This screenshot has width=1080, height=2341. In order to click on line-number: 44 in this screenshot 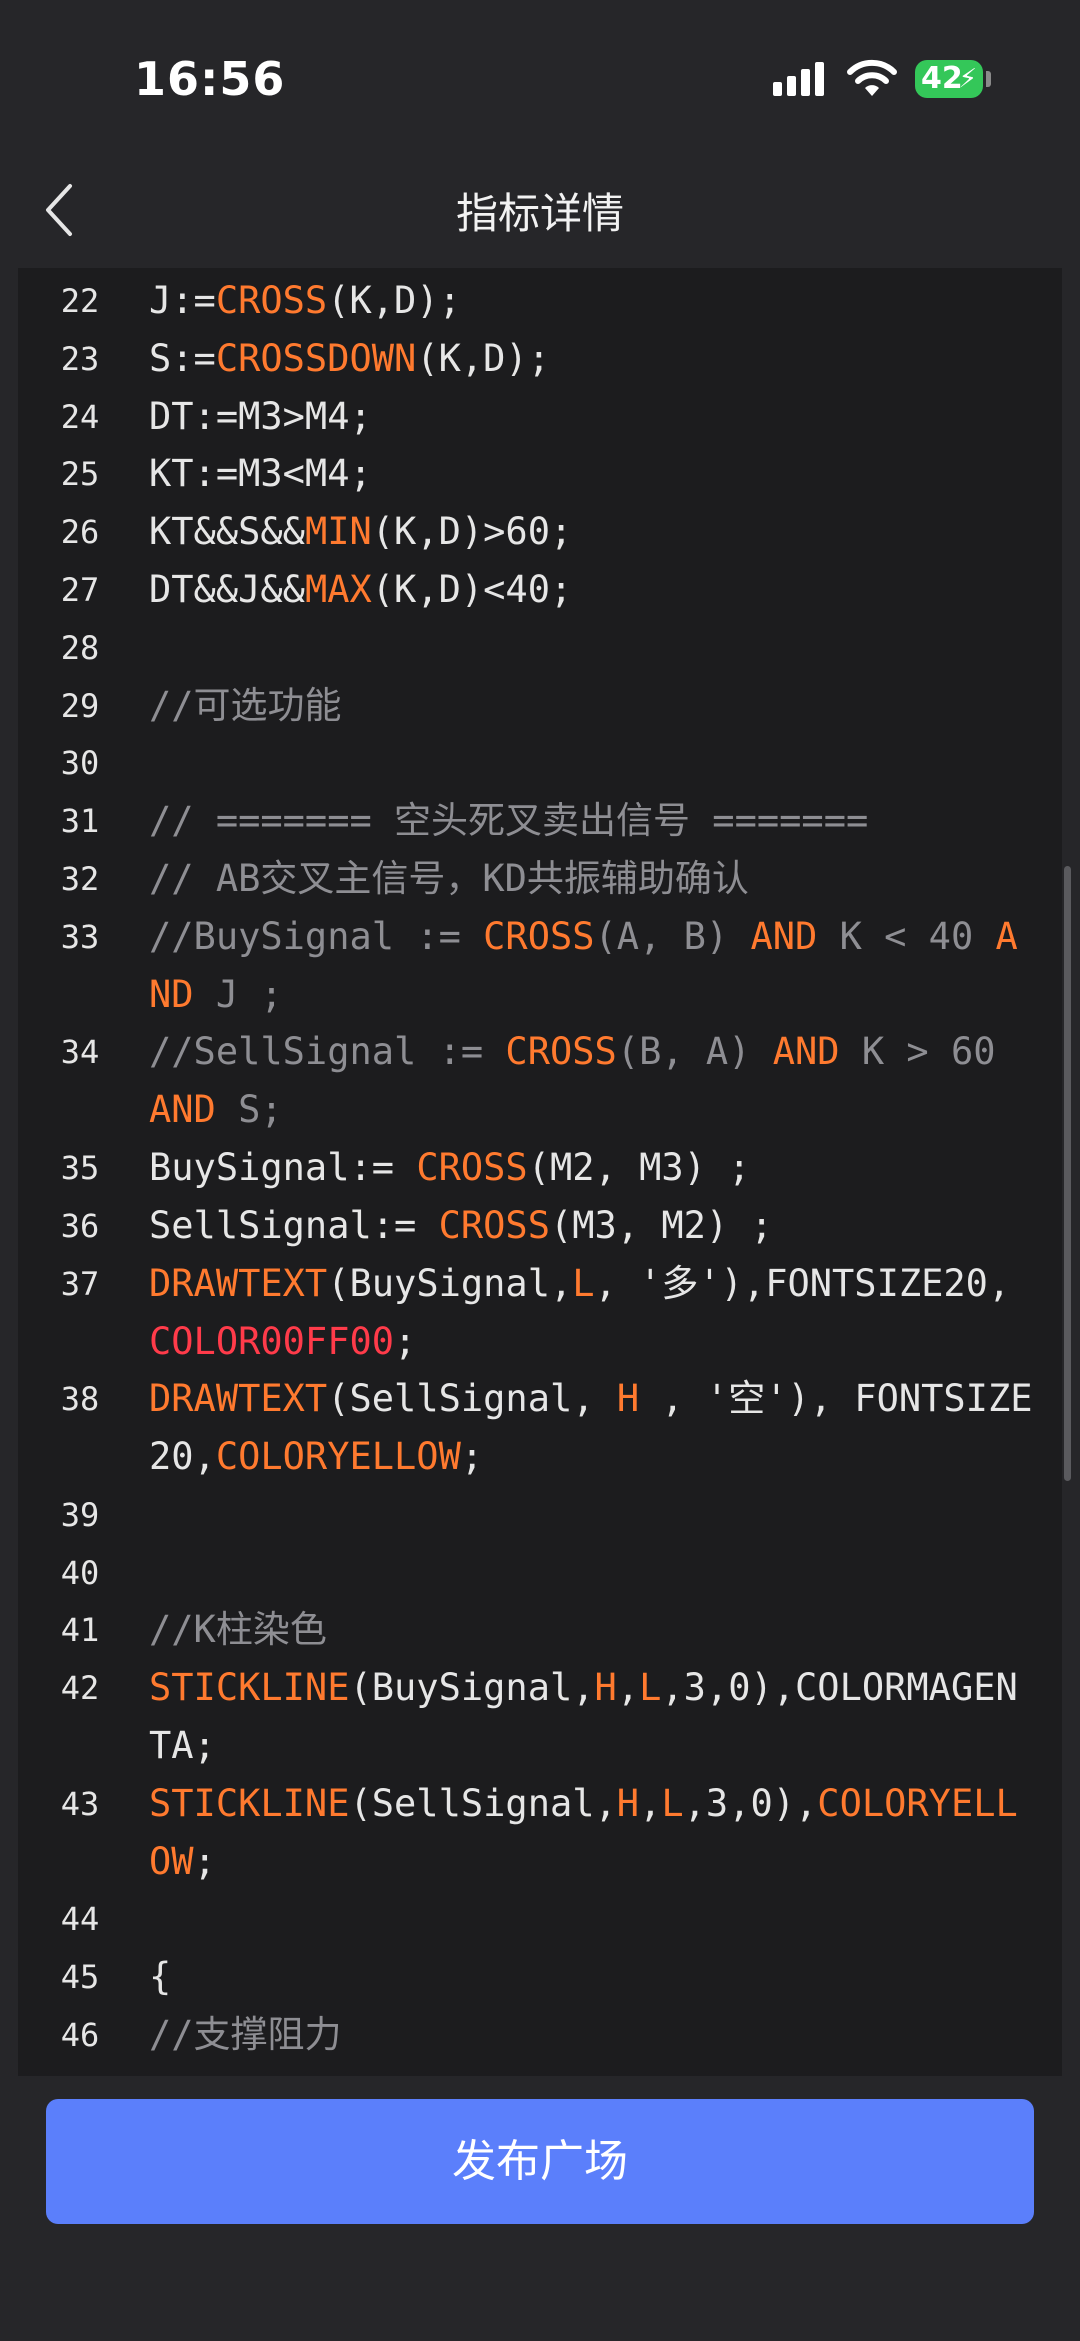, I will do `click(80, 1919)`.